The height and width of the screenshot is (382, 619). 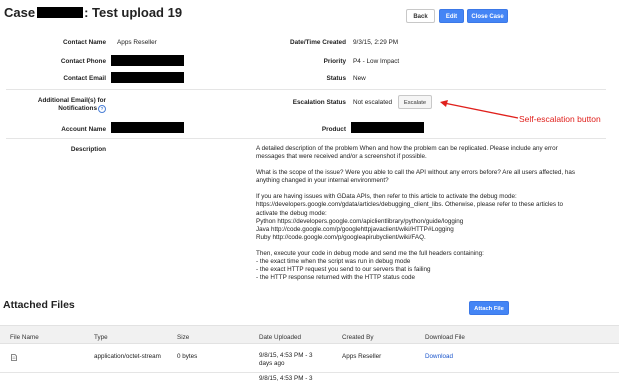 What do you see at coordinates (451, 16) in the screenshot?
I see `edit-button: Edit` at bounding box center [451, 16].